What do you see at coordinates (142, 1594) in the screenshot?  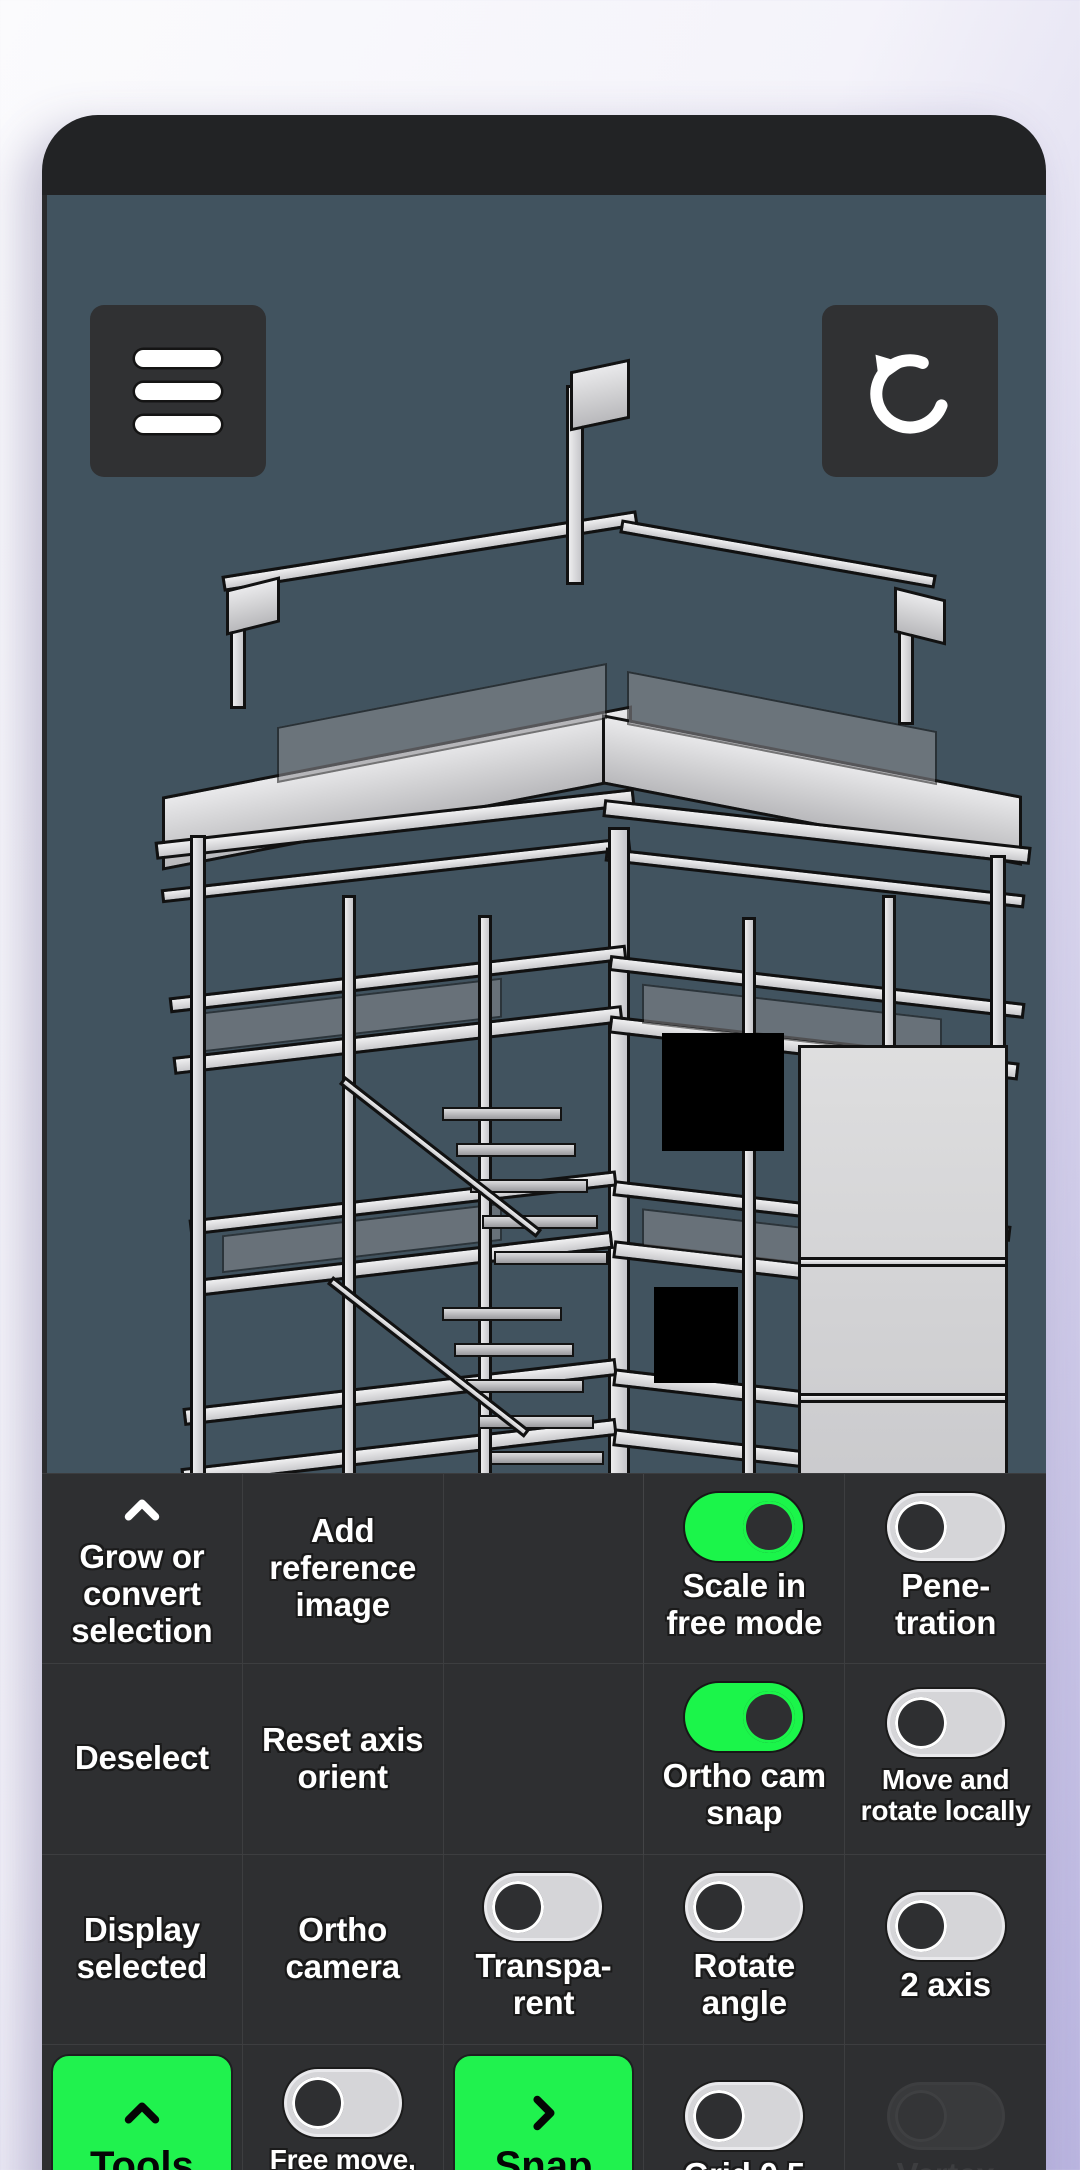 I see `toolbar-label: Grow or convert selection` at bounding box center [142, 1594].